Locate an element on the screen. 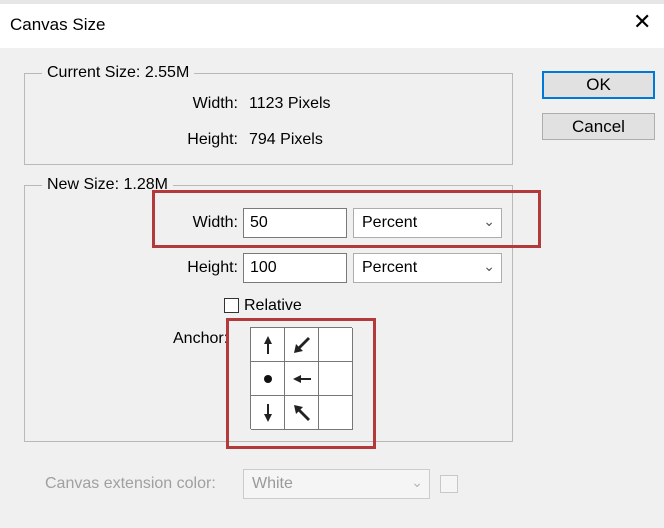  new-size-legend: New Size: 1.28M is located at coordinates (107, 185).